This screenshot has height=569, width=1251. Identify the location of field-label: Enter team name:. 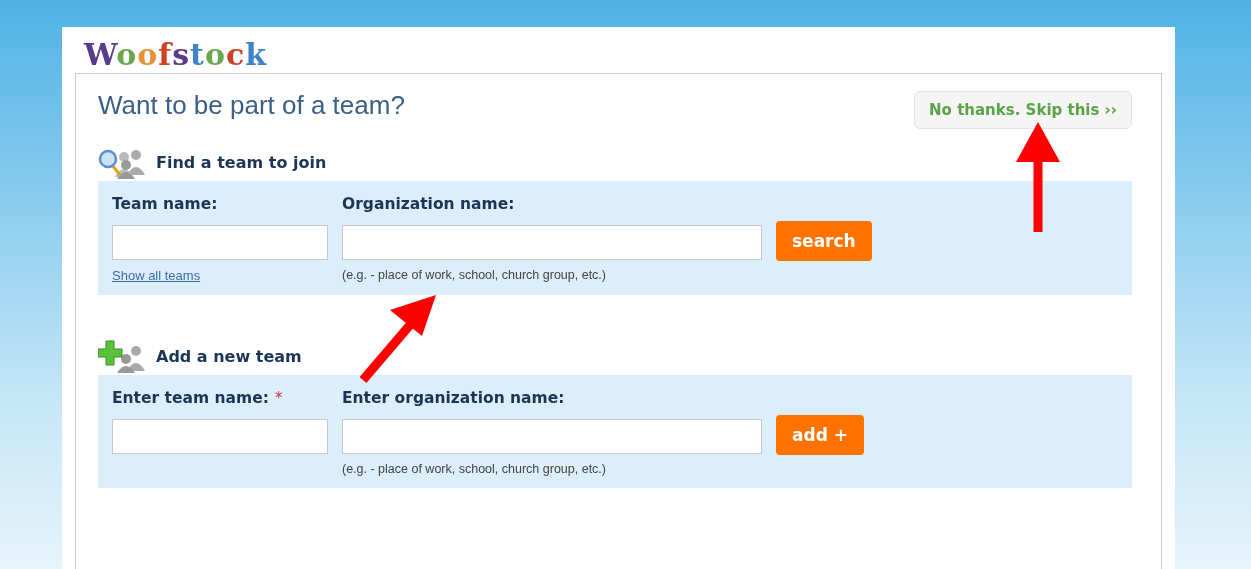
(190, 399).